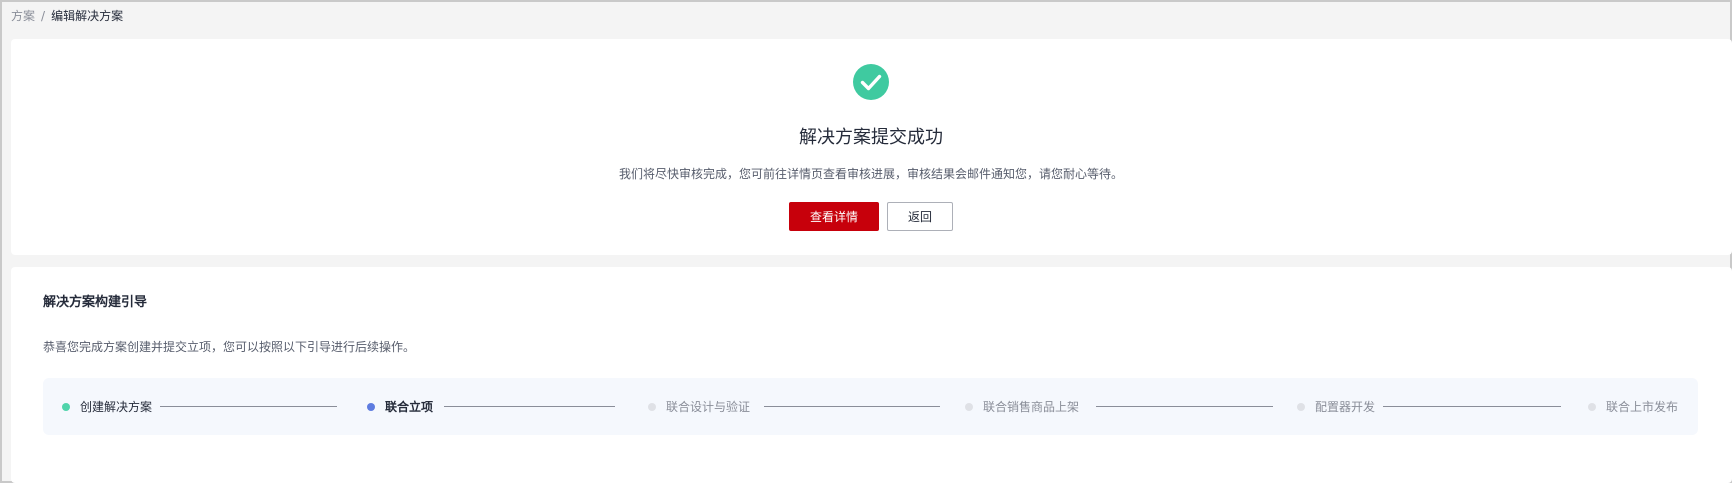  I want to click on step-create-solution: 创建解决方案, so click(107, 406).